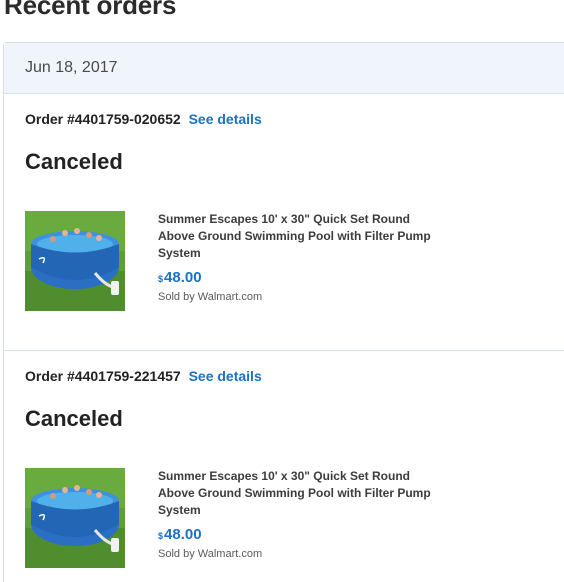 The width and height of the screenshot is (564, 582). I want to click on order-date: Jun 18, 2017, so click(71, 67).